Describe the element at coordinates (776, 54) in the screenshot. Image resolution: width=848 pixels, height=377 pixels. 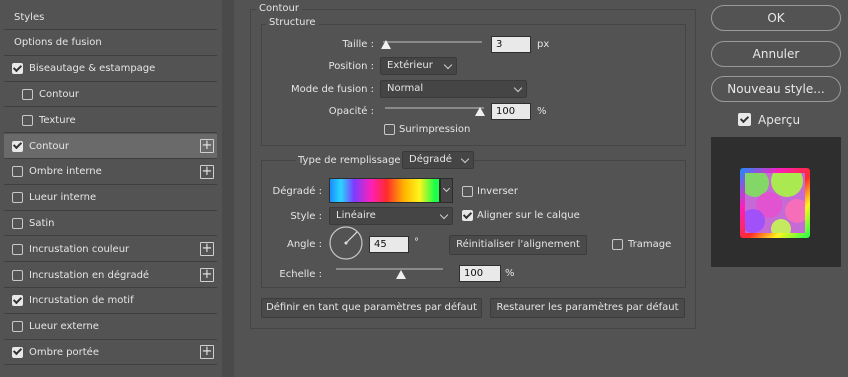
I see `cancel-button: Annuler` at that location.